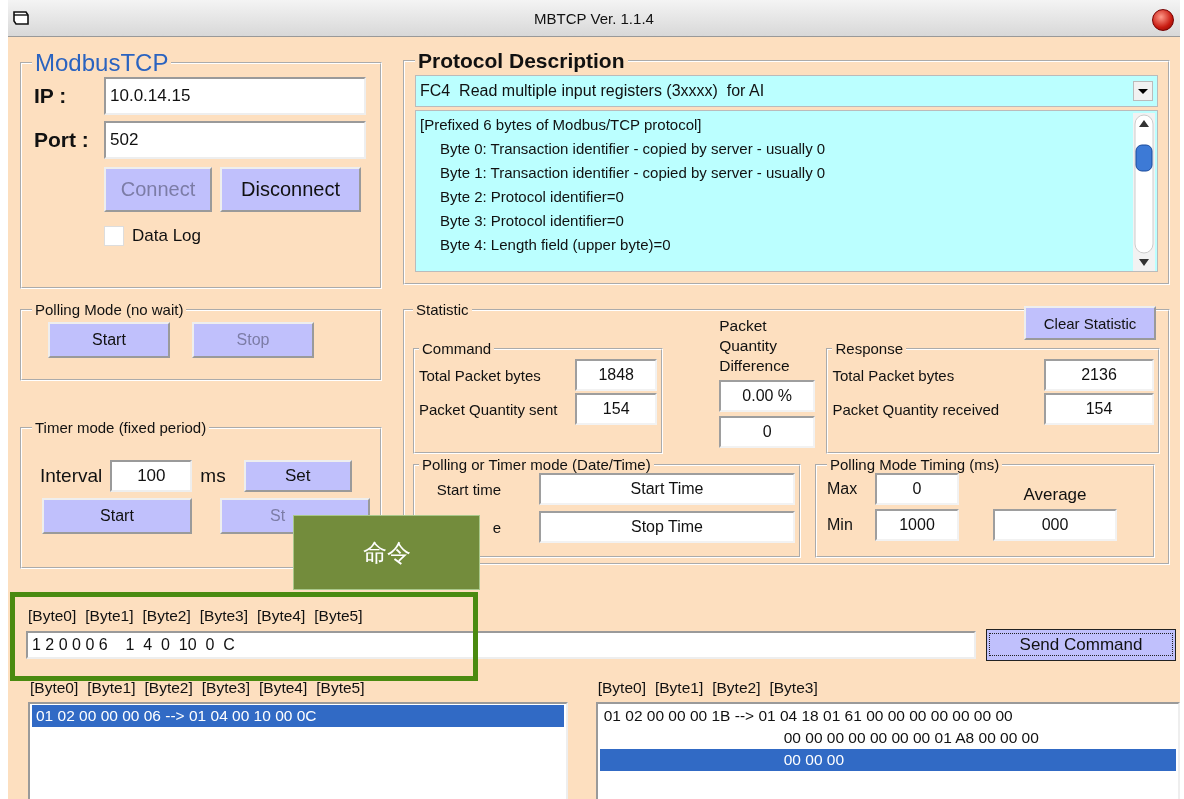 Image resolution: width=1184 pixels, height=799 pixels. I want to click on description-line: Byte 3: Protocol identifier=0, so click(532, 221).